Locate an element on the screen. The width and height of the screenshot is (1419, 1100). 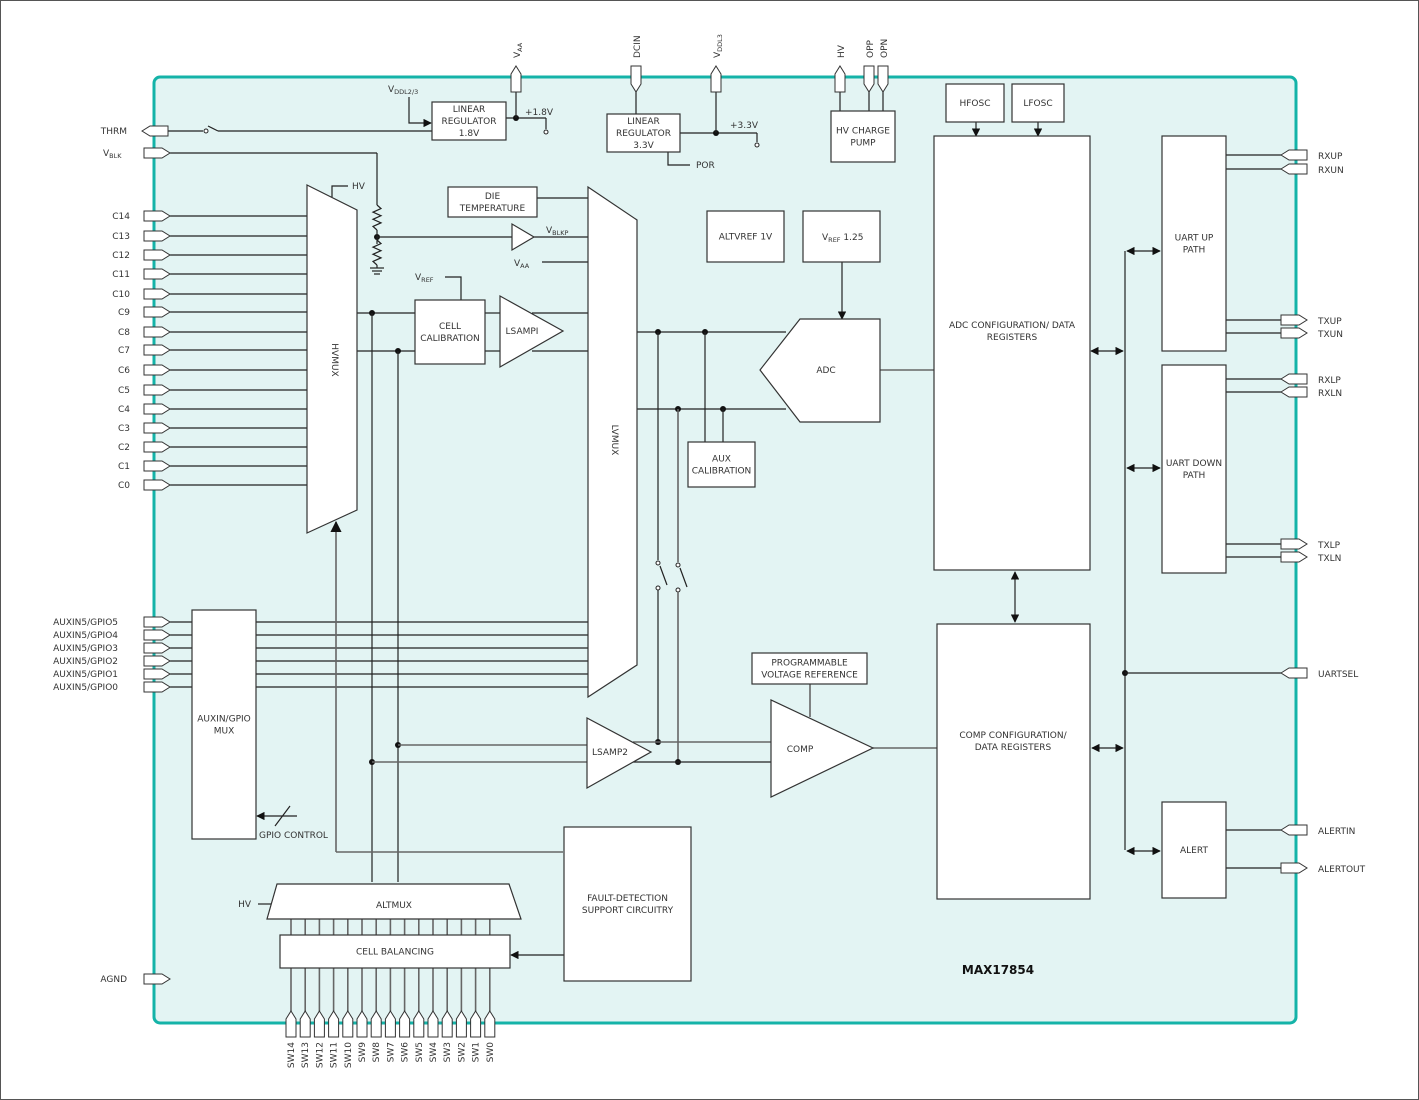
linear-regulator-1v8-block-label: 1.8V is located at coordinates (469, 134).